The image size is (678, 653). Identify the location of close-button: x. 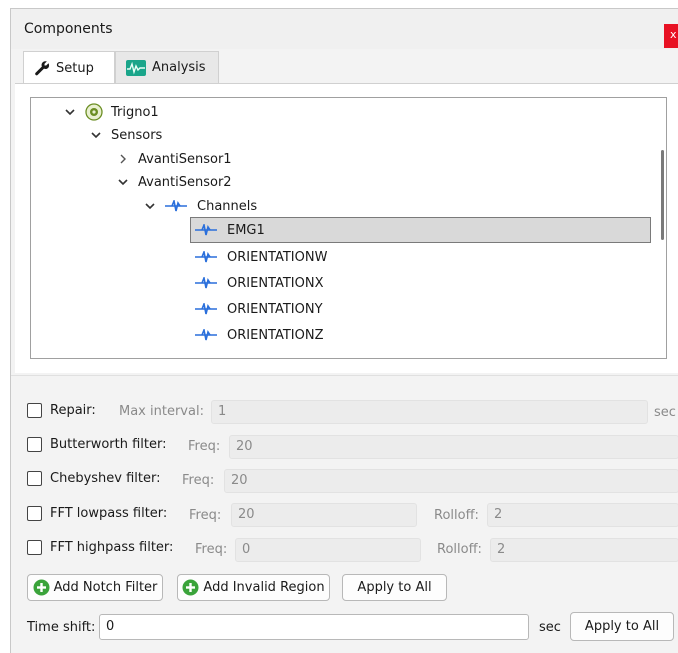
(671, 36).